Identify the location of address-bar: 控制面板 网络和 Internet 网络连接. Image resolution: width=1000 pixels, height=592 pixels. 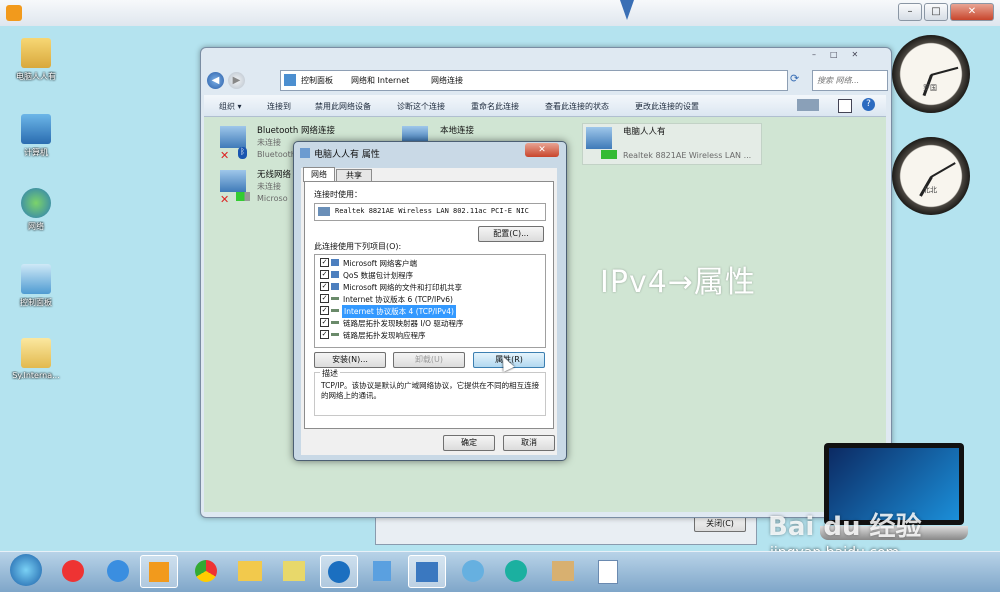
(534, 80).